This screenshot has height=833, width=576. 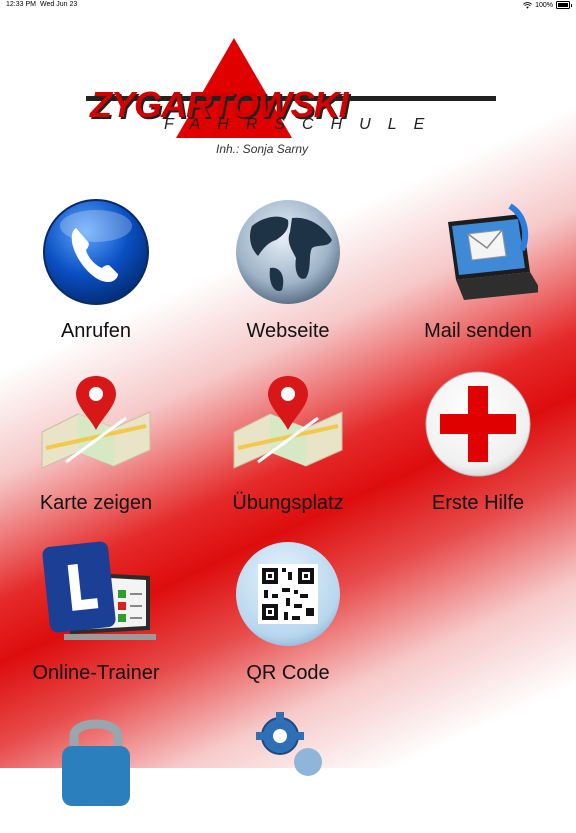 I want to click on tile-label: Online-Trainer, so click(x=96, y=673).